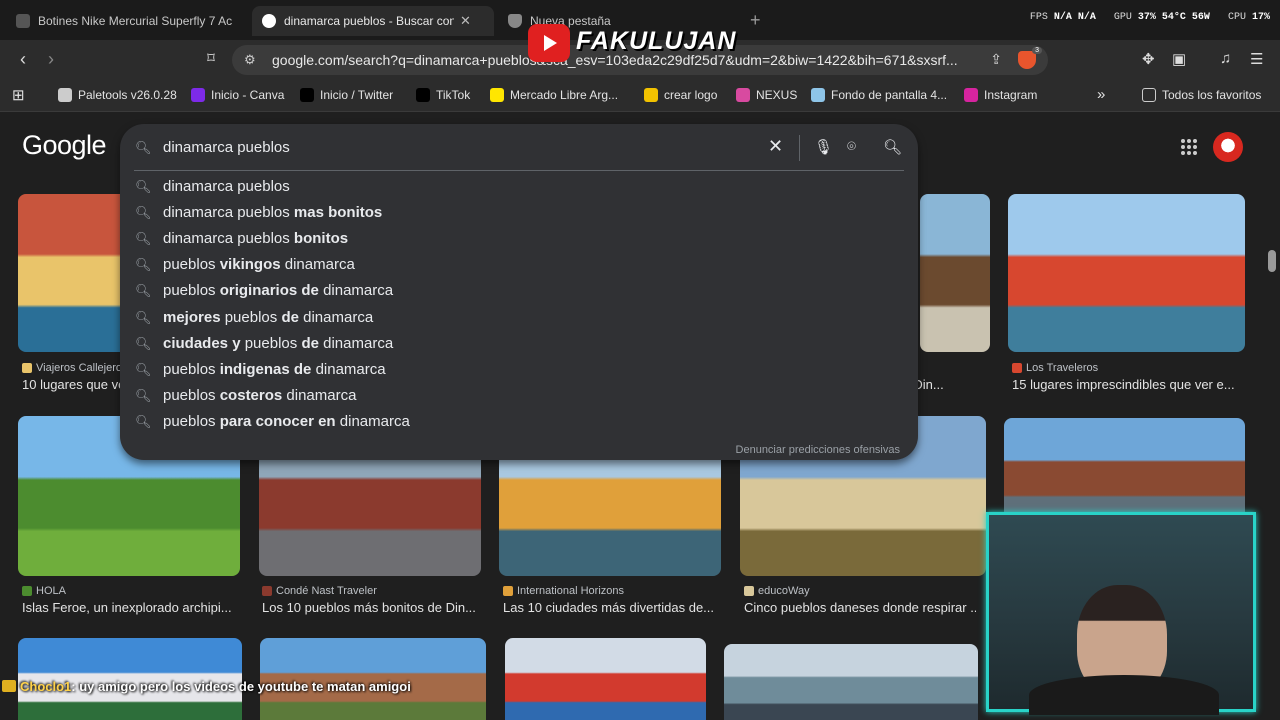 The height and width of the screenshot is (720, 1280). I want to click on google-apps-icon, so click(1189, 147).